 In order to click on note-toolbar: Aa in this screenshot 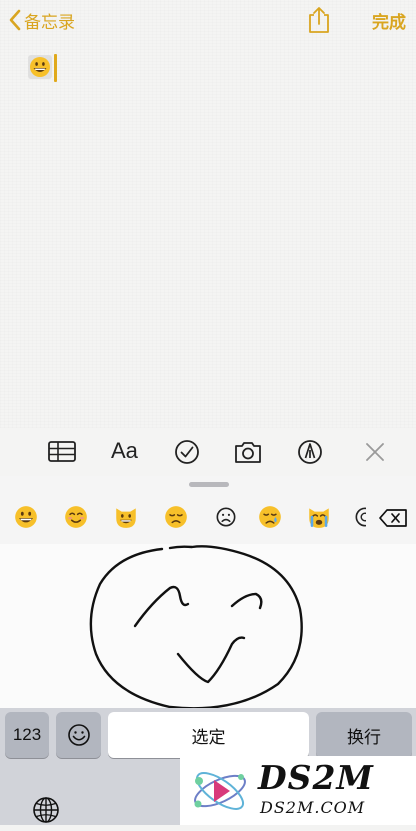, I will do `click(208, 452)`.